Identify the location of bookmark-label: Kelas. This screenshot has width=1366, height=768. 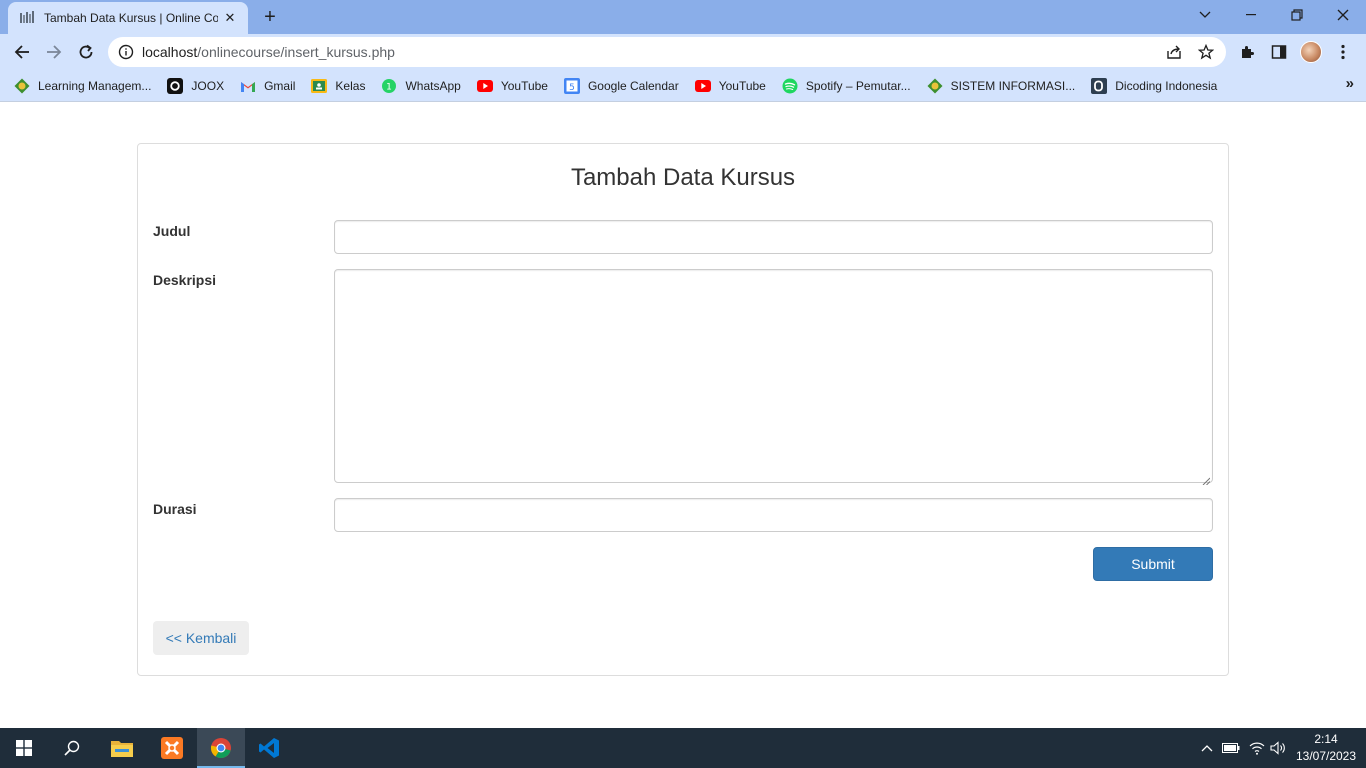
(350, 86).